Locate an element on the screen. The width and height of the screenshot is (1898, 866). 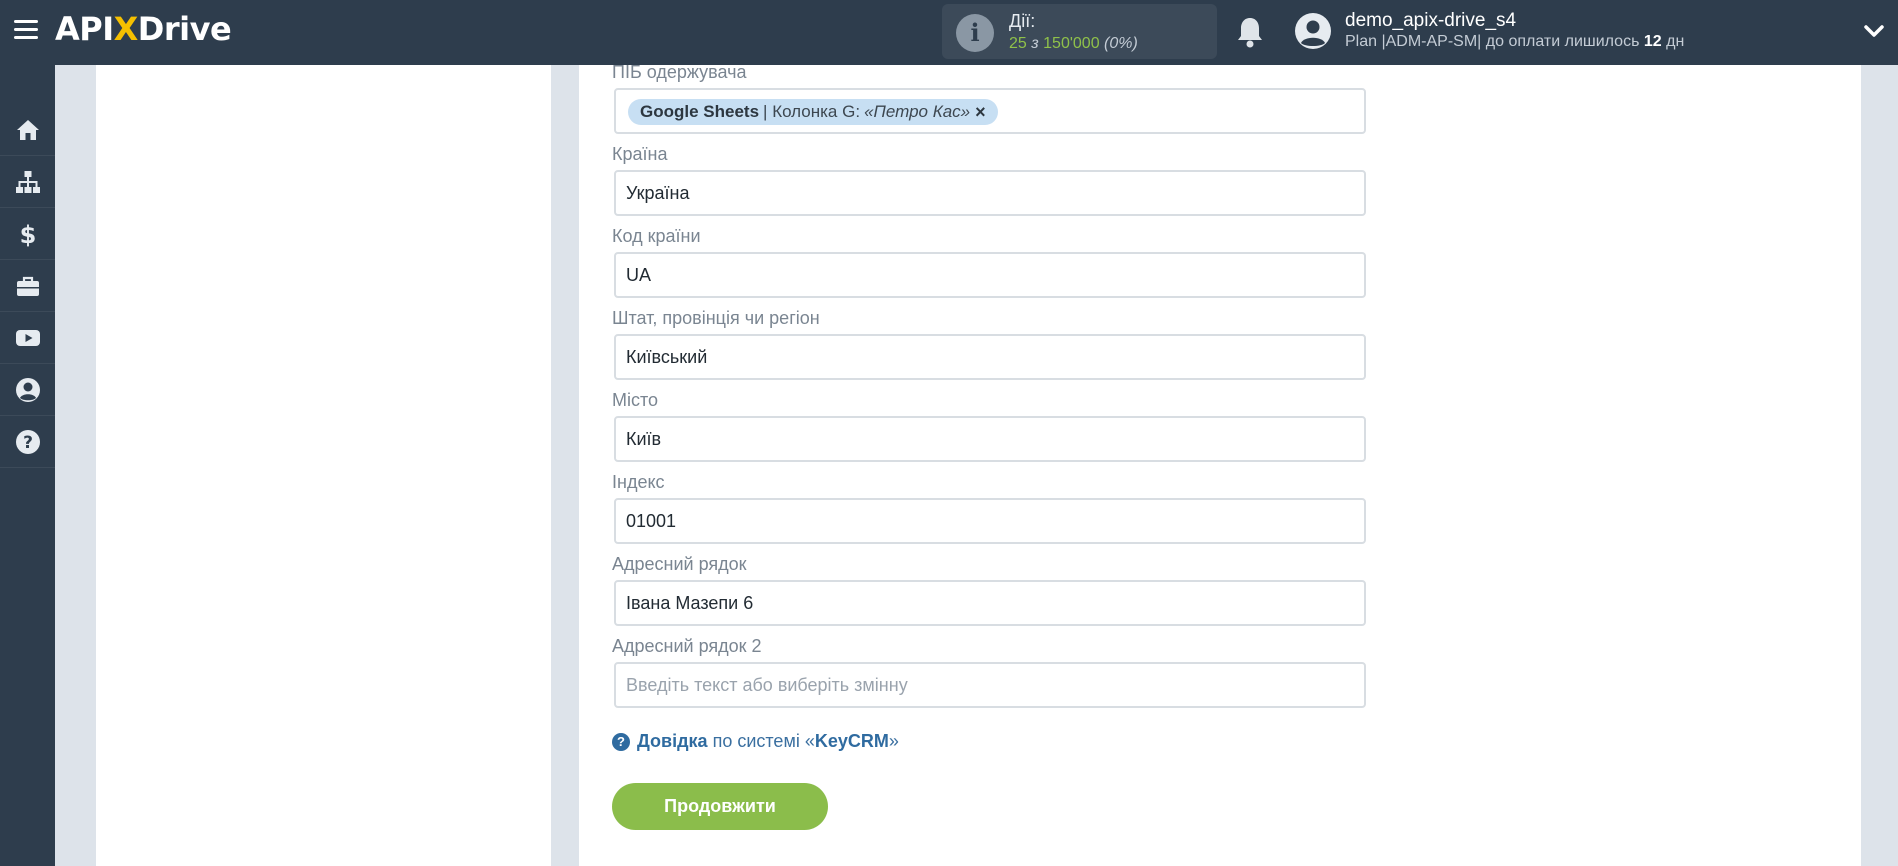
country-input is located at coordinates (990, 193).